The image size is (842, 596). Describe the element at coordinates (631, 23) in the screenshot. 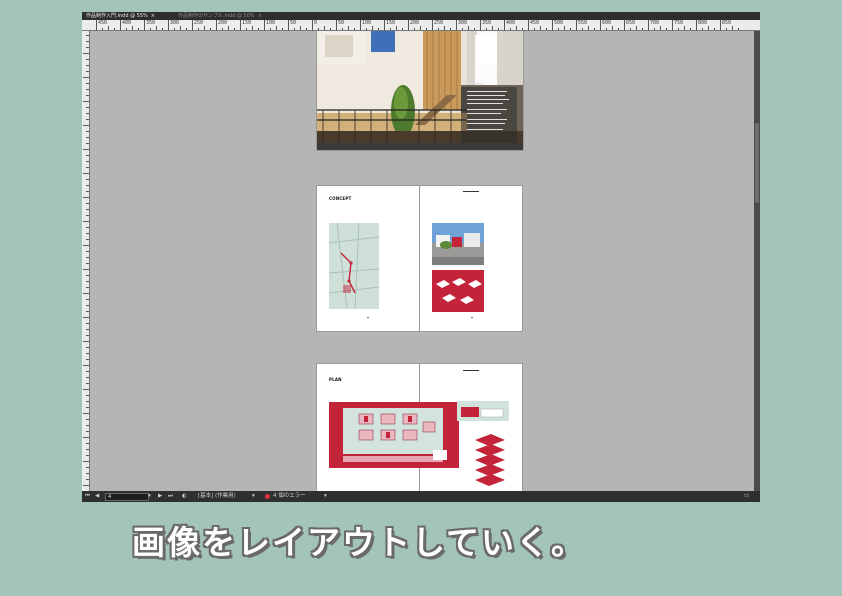

I see `ruler-label: 650` at that location.